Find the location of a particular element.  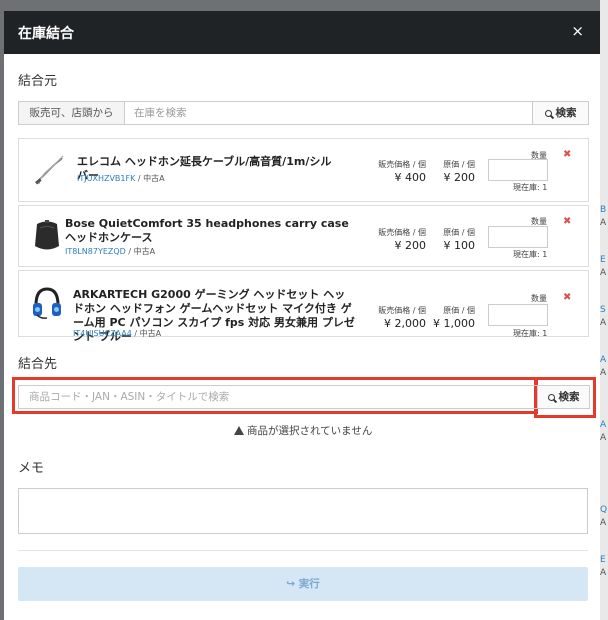

no-selection-warning: 商品が選択されていません is located at coordinates (303, 430).